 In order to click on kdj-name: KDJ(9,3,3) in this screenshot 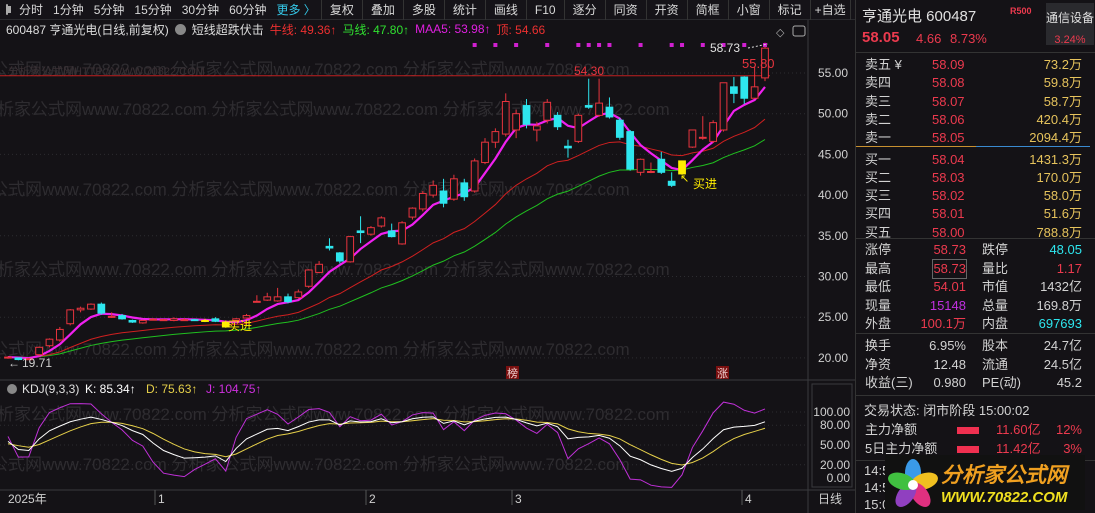, I will do `click(50, 389)`.